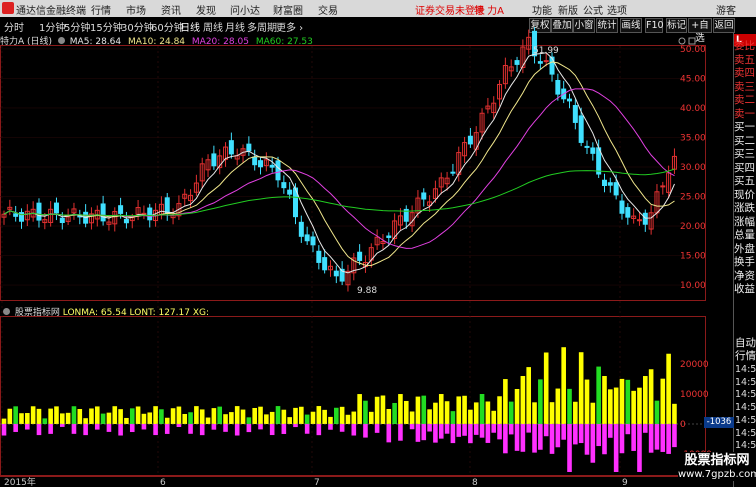  Describe the element at coordinates (744, 208) in the screenshot. I see `quote-row: 涨跌` at that location.